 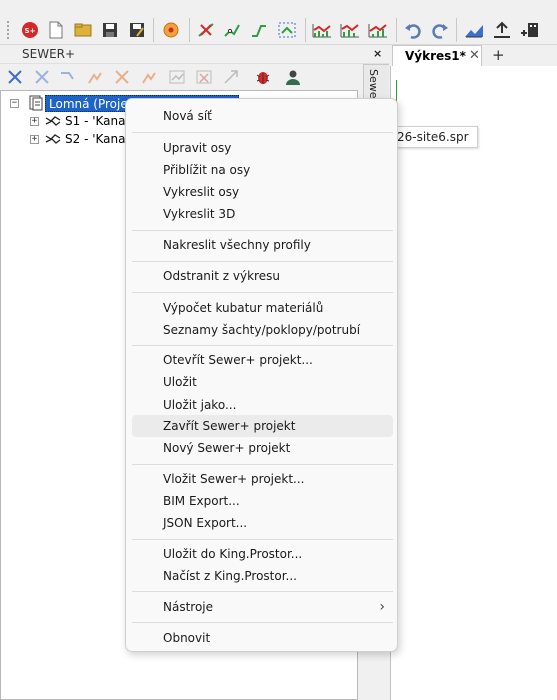 What do you see at coordinates (83, 30) in the screenshot?
I see `open-folder-icon` at bounding box center [83, 30].